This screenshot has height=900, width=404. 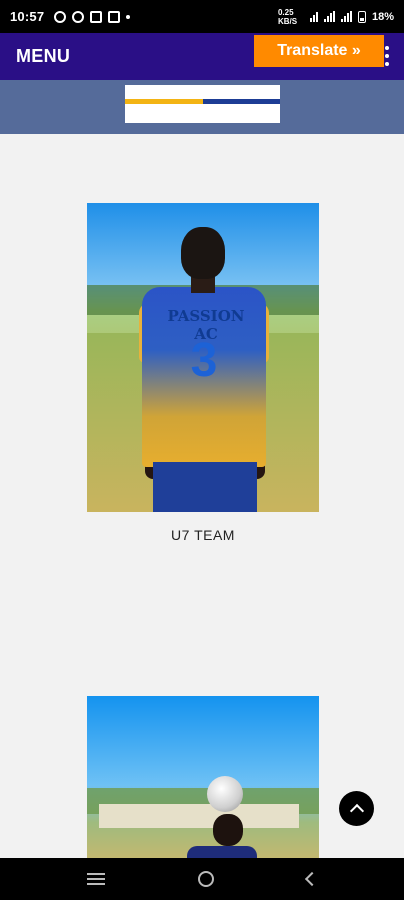 I want to click on more-vert-icon, so click(x=387, y=56).